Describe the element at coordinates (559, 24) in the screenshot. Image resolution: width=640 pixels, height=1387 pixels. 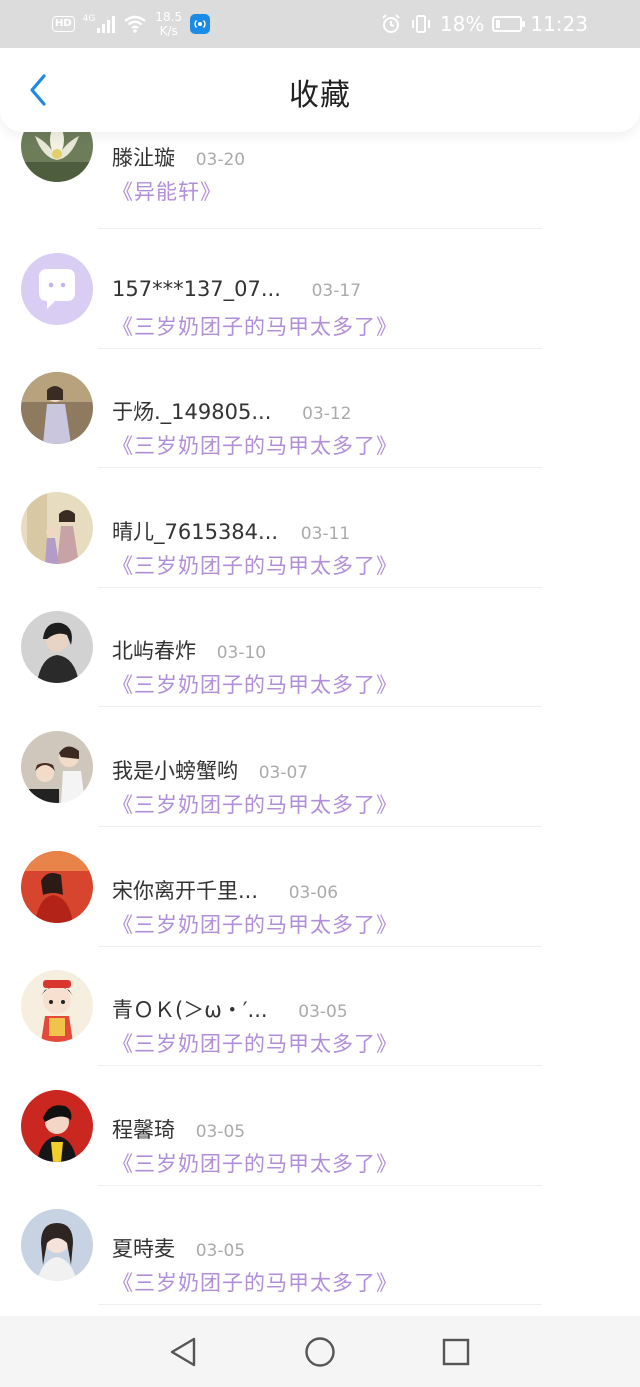
I see `clock: 11:23` at that location.